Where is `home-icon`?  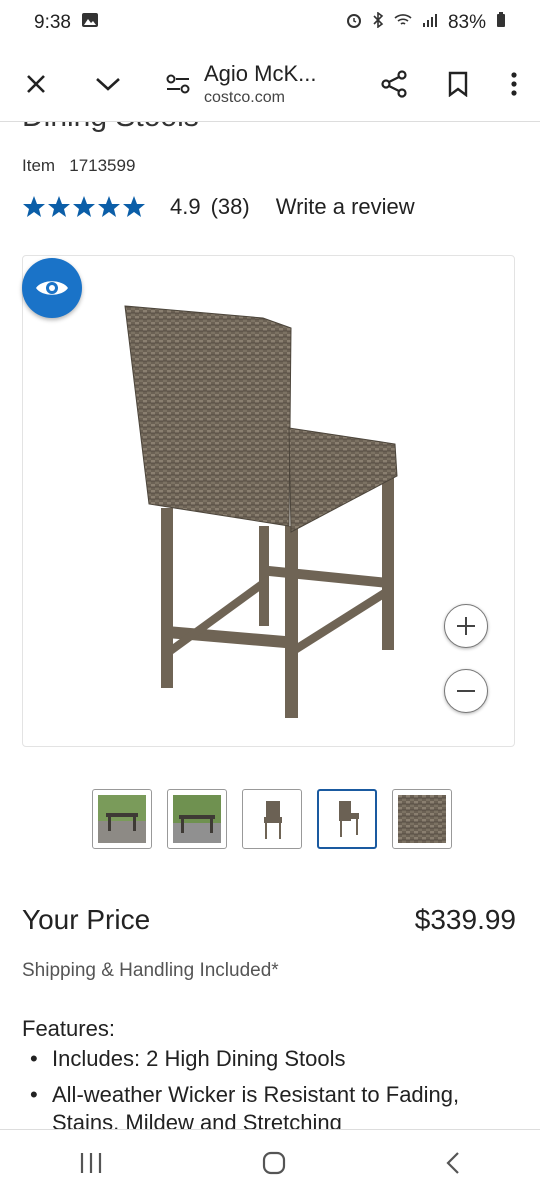 home-icon is located at coordinates (274, 1165).